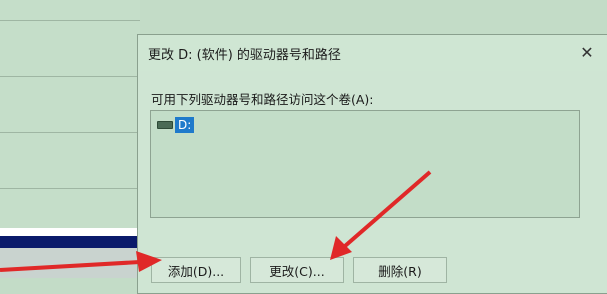 The width and height of the screenshot is (607, 294). What do you see at coordinates (244, 55) in the screenshot?
I see `dialog-title: 更改 D: (软件) 的驱动器号和路径` at bounding box center [244, 55].